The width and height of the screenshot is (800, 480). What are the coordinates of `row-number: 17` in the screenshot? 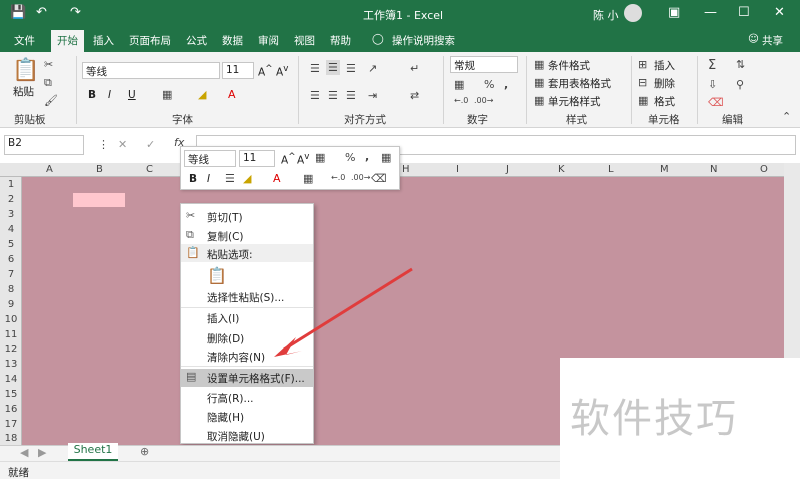 It's located at (11, 424).